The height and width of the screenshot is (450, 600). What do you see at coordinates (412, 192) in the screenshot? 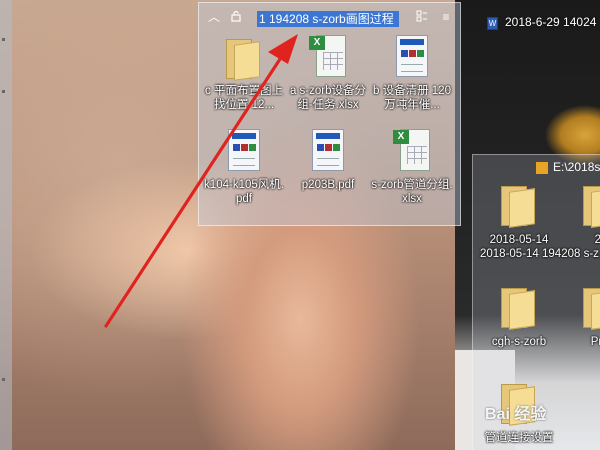
I see `item-label: s-zorb管道分组.xlsx` at bounding box center [412, 192].